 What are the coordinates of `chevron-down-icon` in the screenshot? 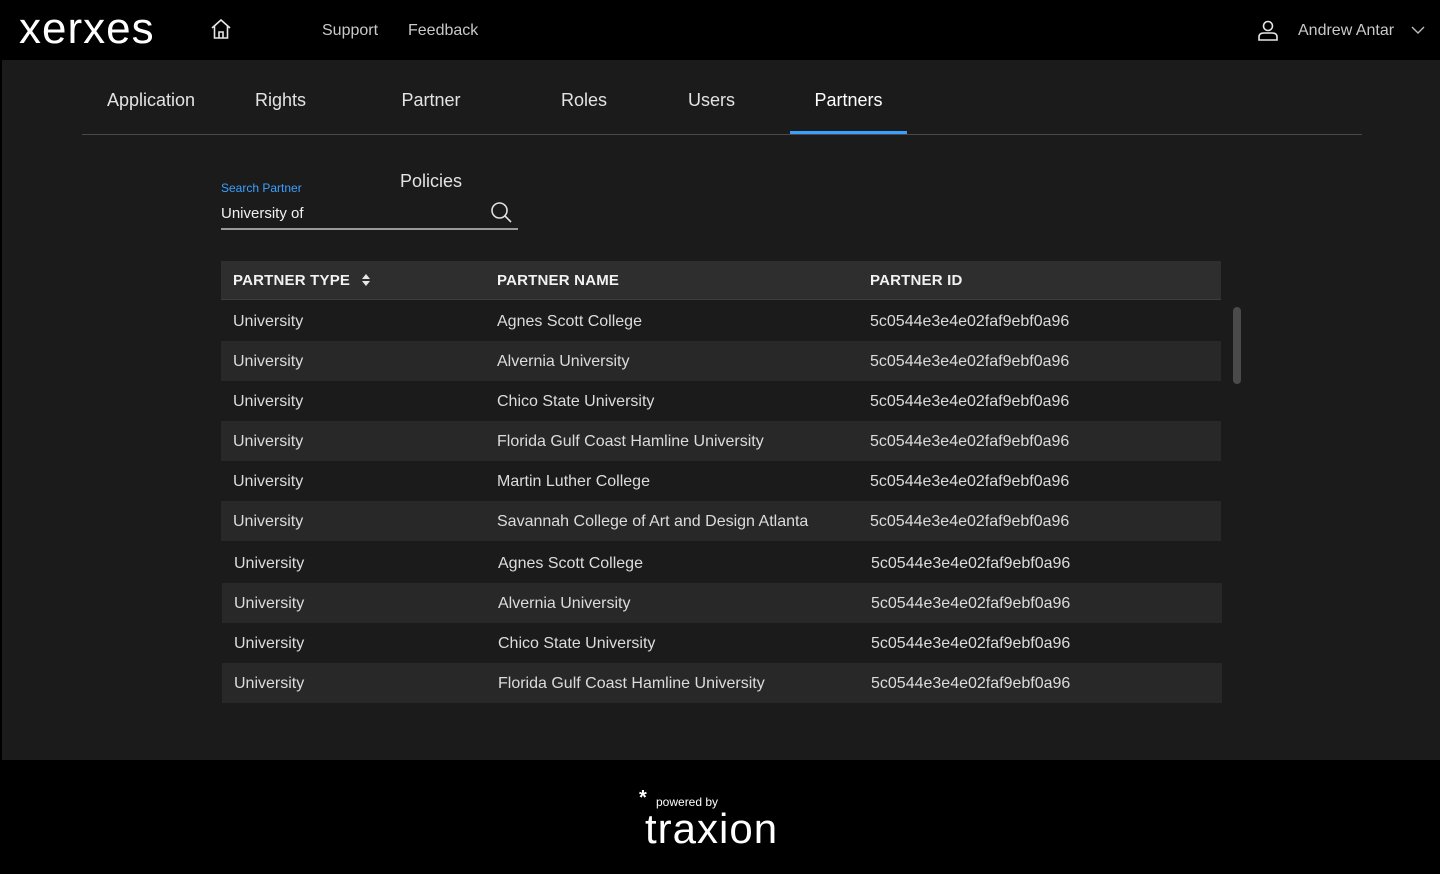 It's located at (1418, 30).